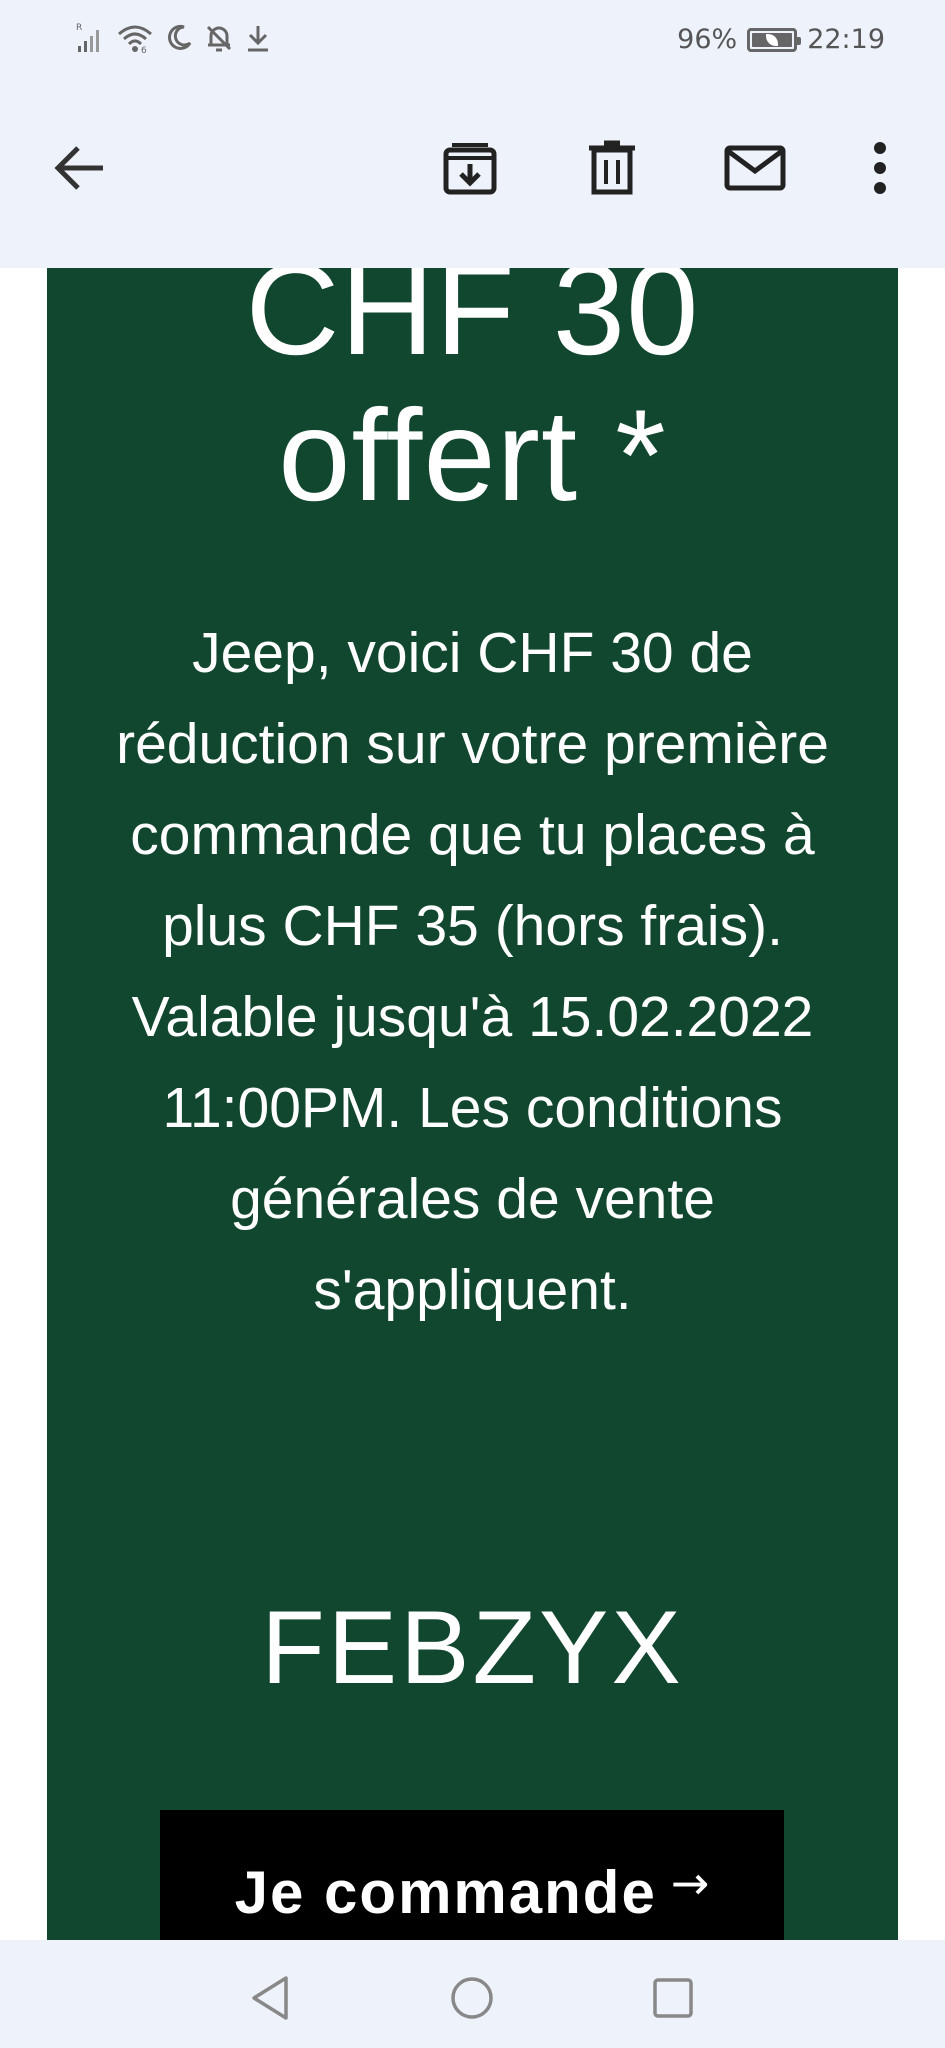  I want to click on download-icon, so click(258, 39).